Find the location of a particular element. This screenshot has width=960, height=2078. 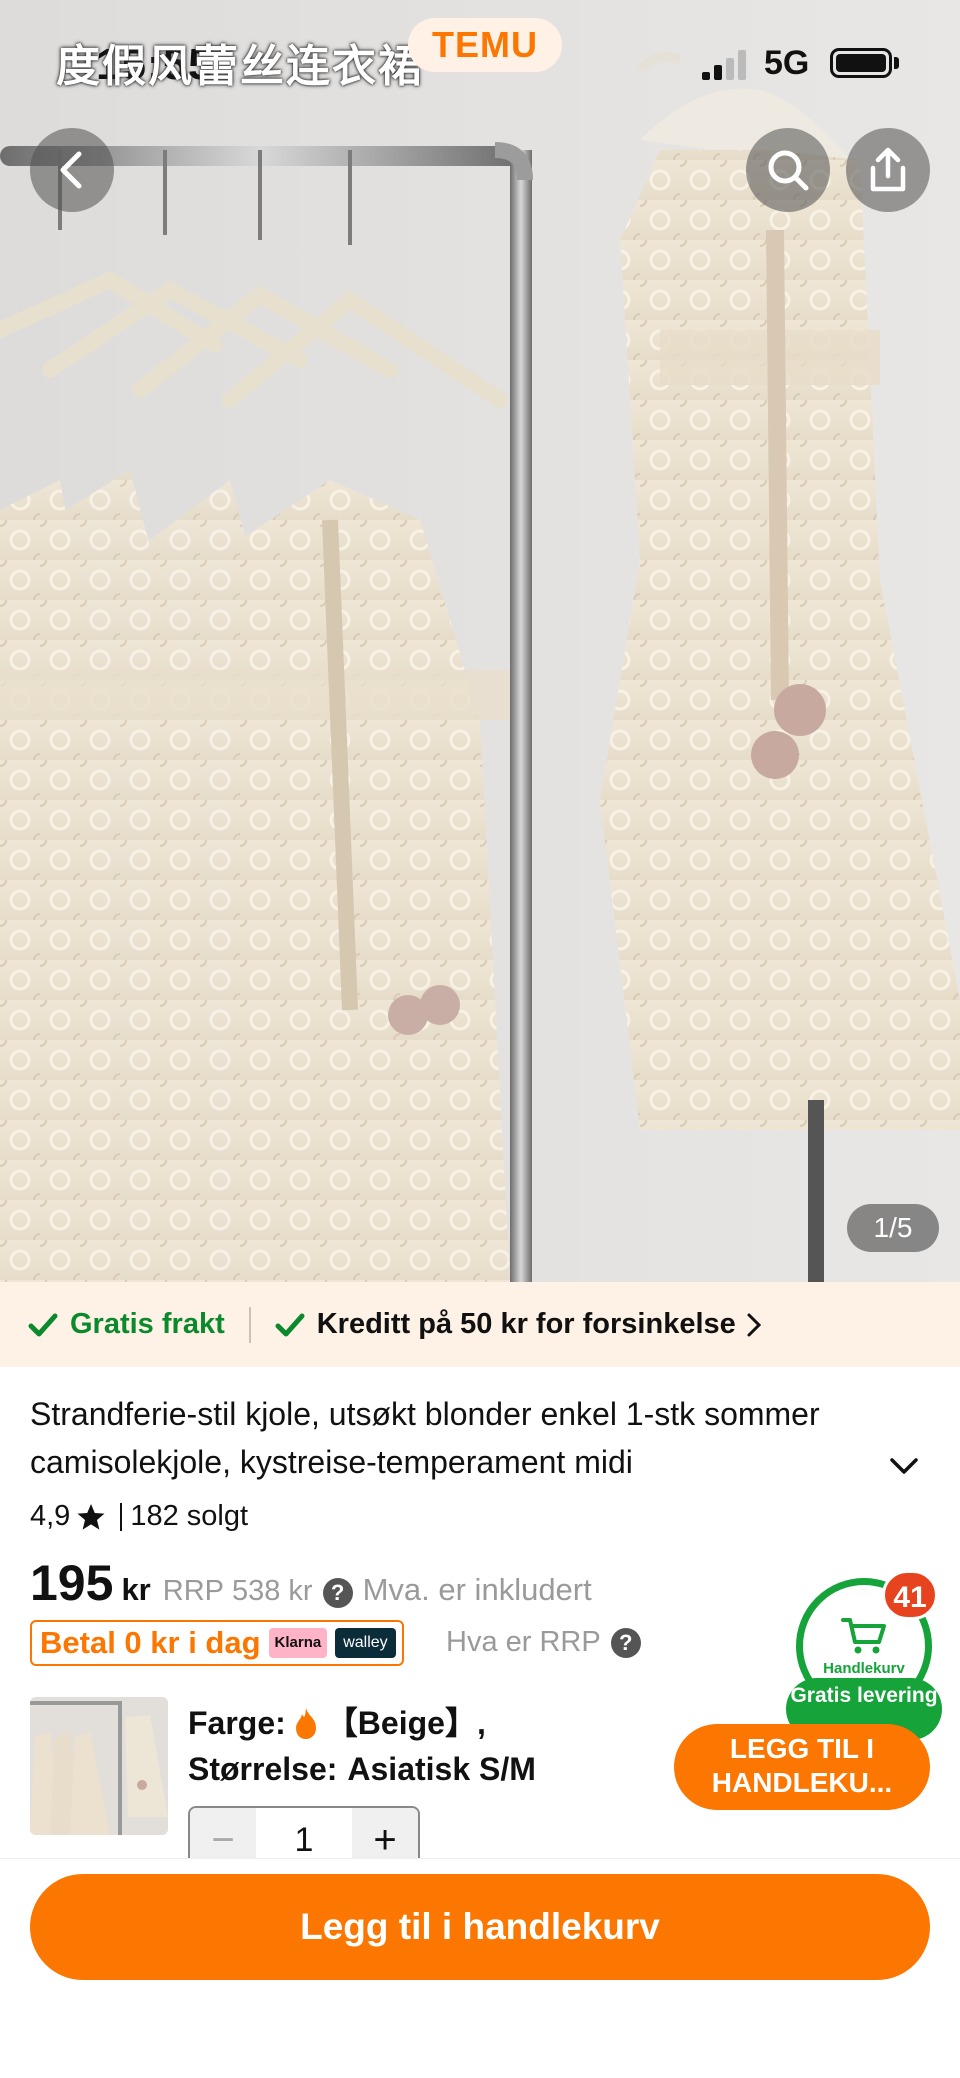

add-to-cart-button: Legg til i handlekurv is located at coordinates (480, 1927).